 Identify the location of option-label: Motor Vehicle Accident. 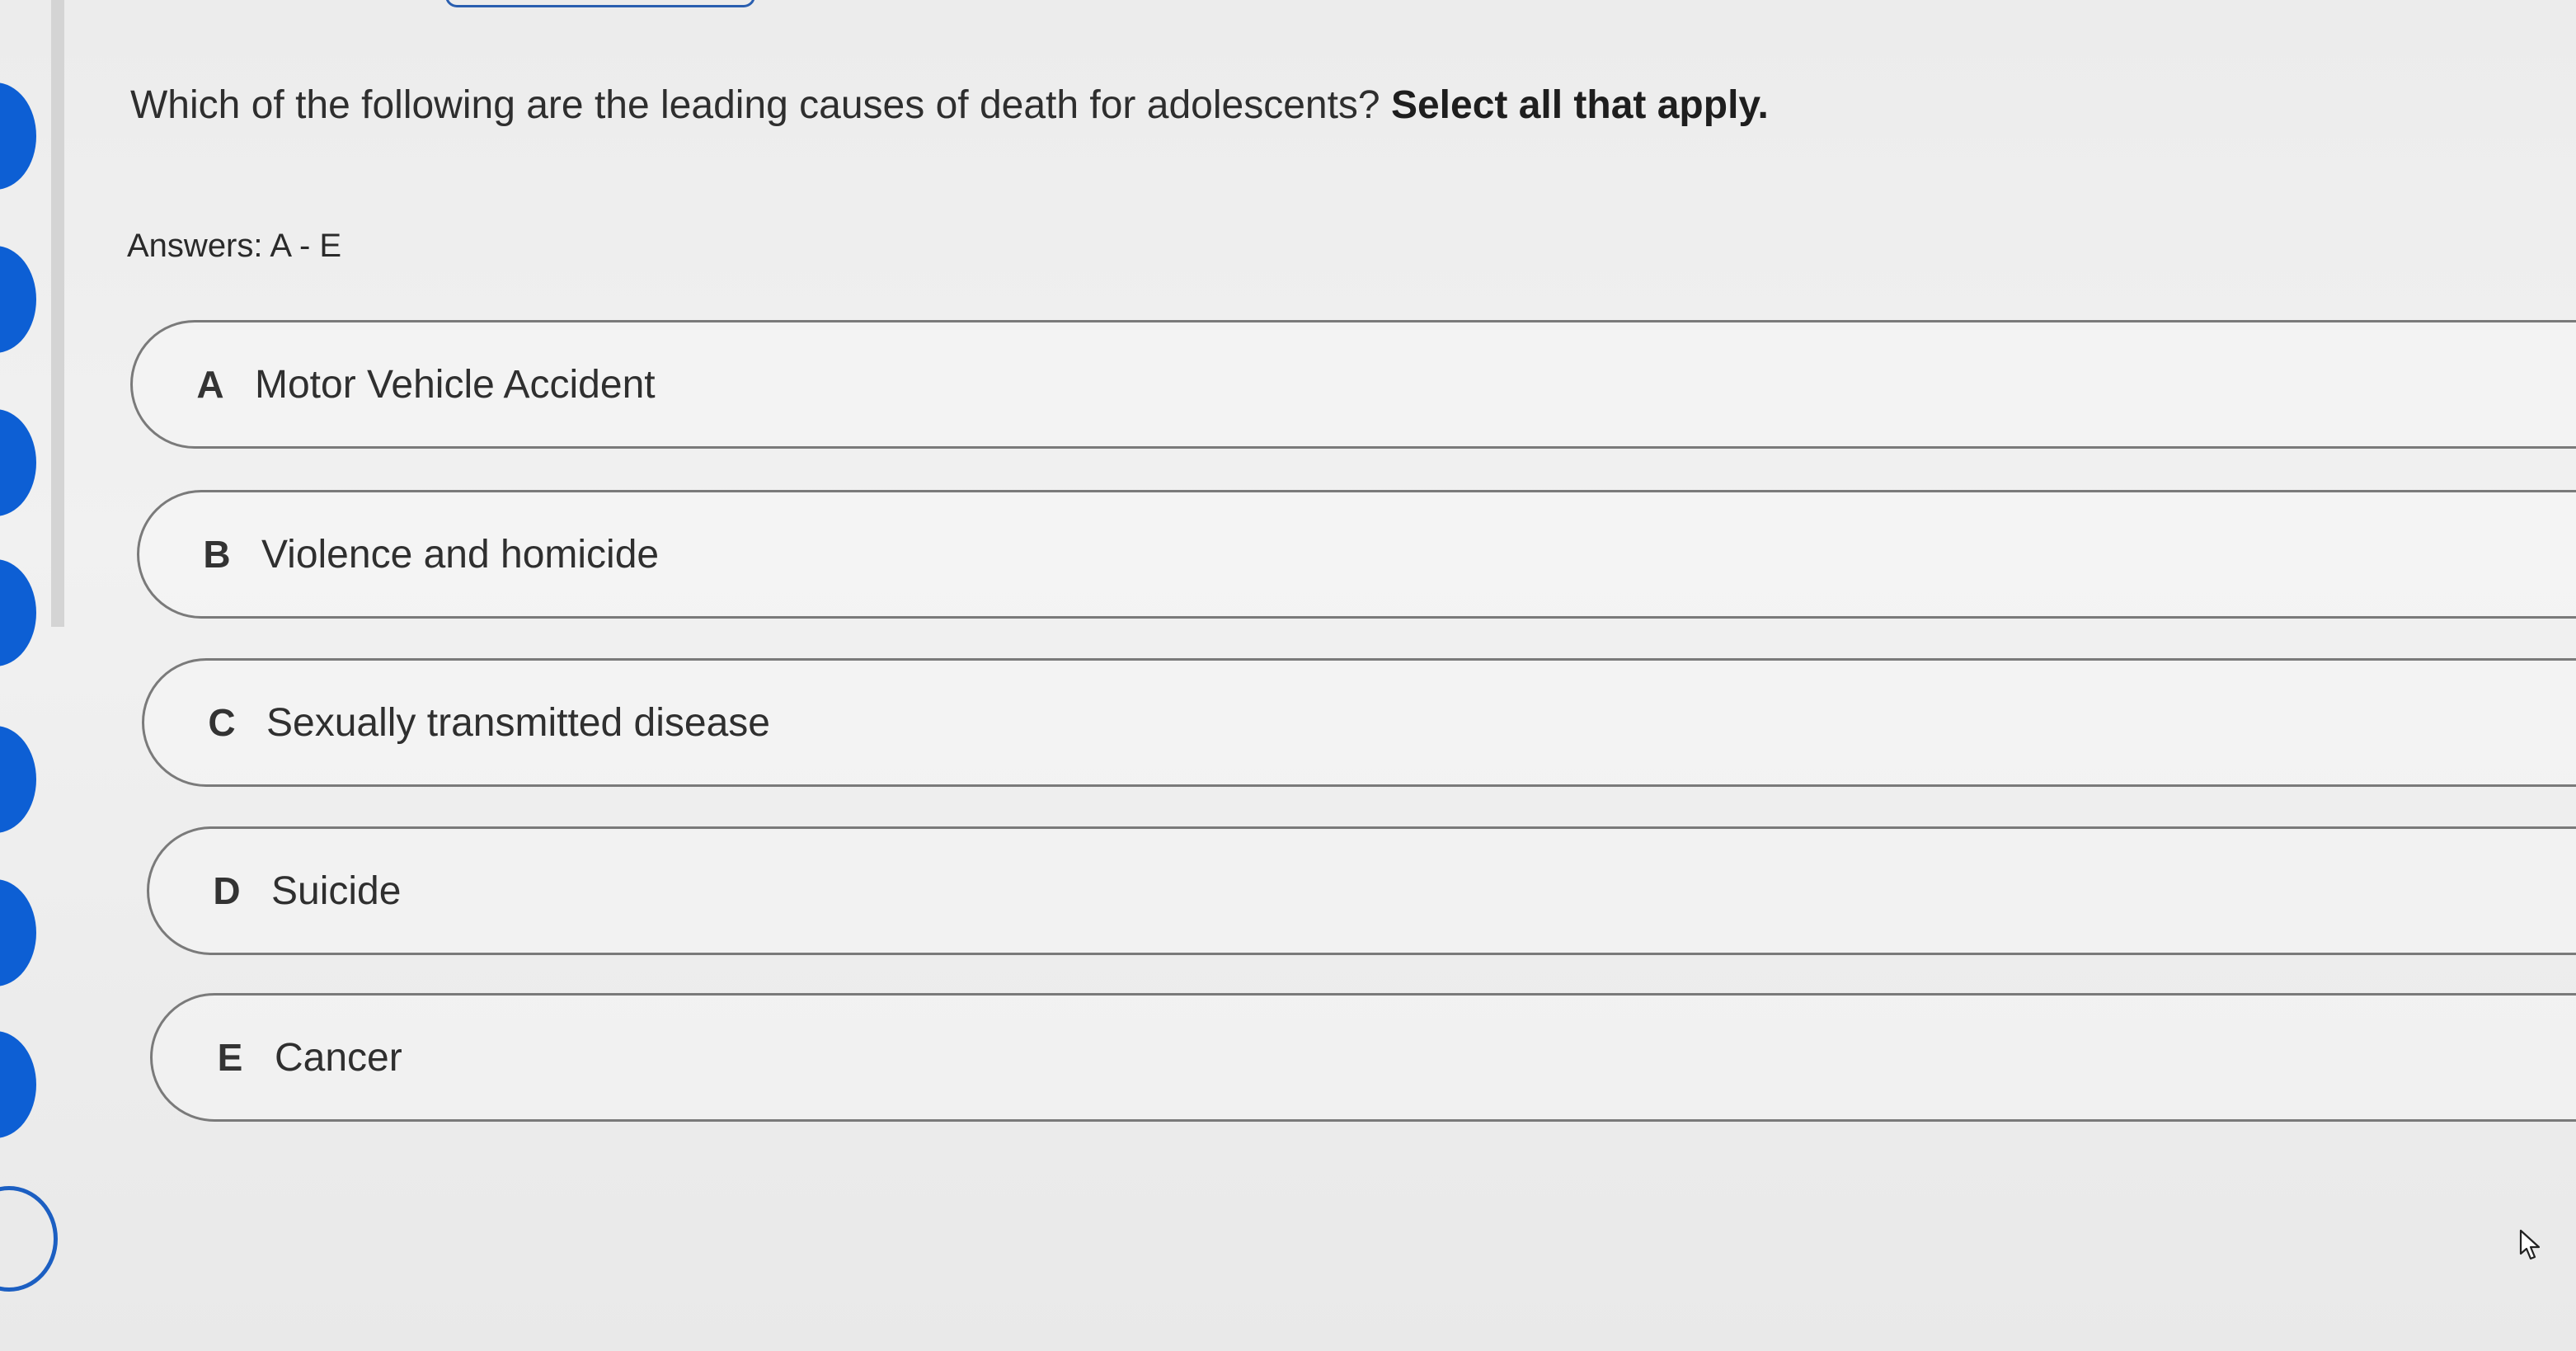
(455, 384).